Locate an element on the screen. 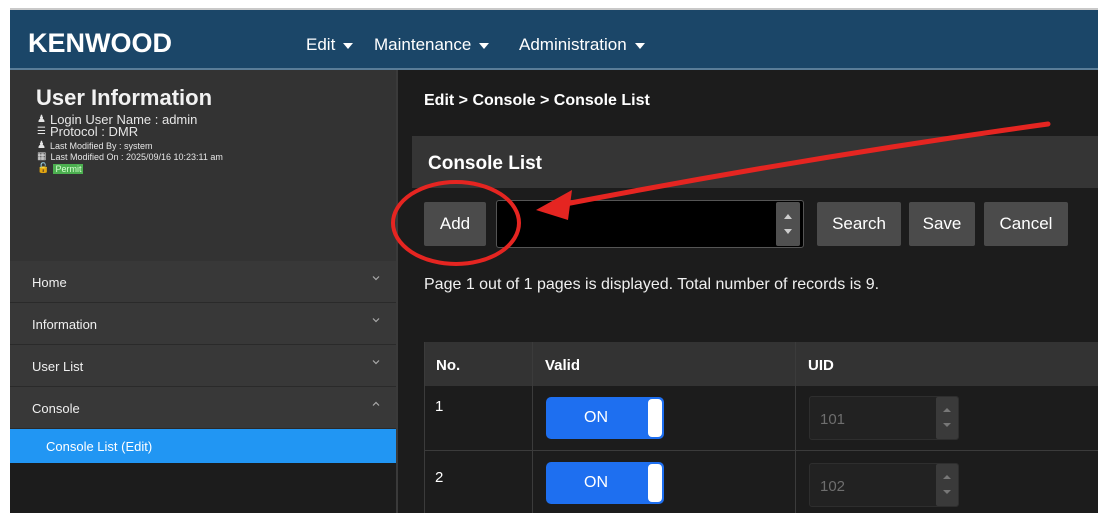 This screenshot has width=1101, height=513. cancel-button: Cancel is located at coordinates (1026, 224).